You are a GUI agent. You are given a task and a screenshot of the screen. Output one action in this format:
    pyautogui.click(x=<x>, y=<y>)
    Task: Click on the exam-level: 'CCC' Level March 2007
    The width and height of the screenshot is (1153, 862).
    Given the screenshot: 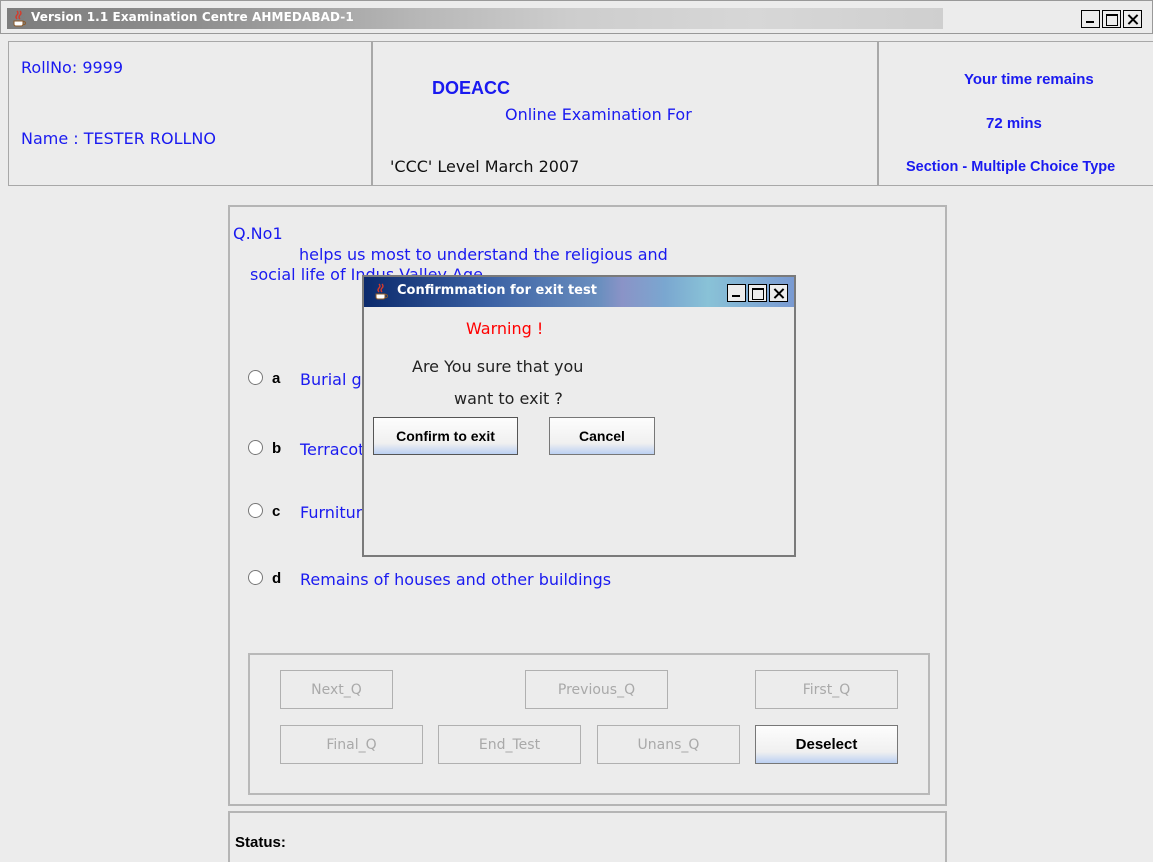 What is the action you would take?
    pyautogui.click(x=485, y=166)
    